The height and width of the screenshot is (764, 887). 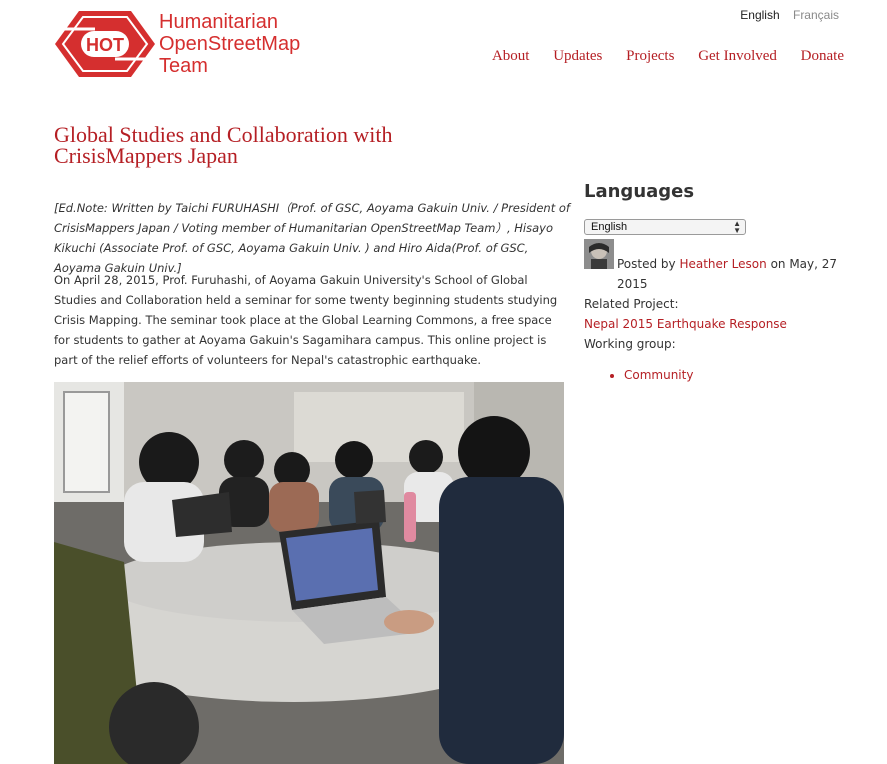 I want to click on language-select-value: English, so click(x=609, y=227).